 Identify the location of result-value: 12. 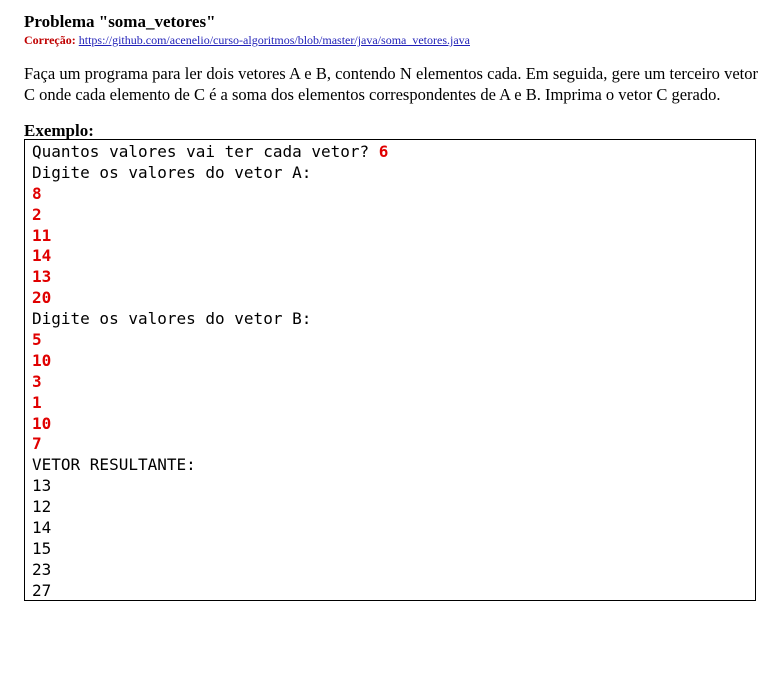
(42, 507).